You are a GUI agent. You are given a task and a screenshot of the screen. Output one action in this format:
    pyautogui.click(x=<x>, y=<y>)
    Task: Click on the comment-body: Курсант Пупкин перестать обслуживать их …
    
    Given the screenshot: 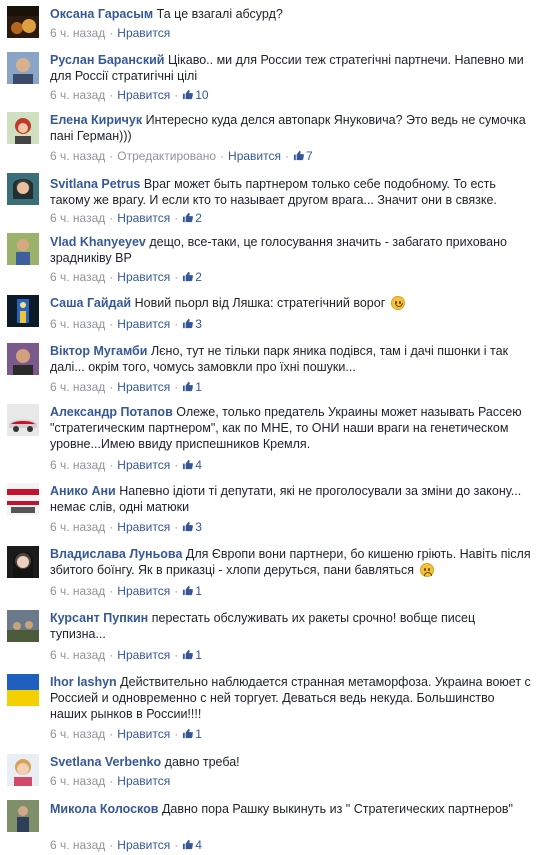 What is the action you would take?
    pyautogui.click(x=290, y=626)
    